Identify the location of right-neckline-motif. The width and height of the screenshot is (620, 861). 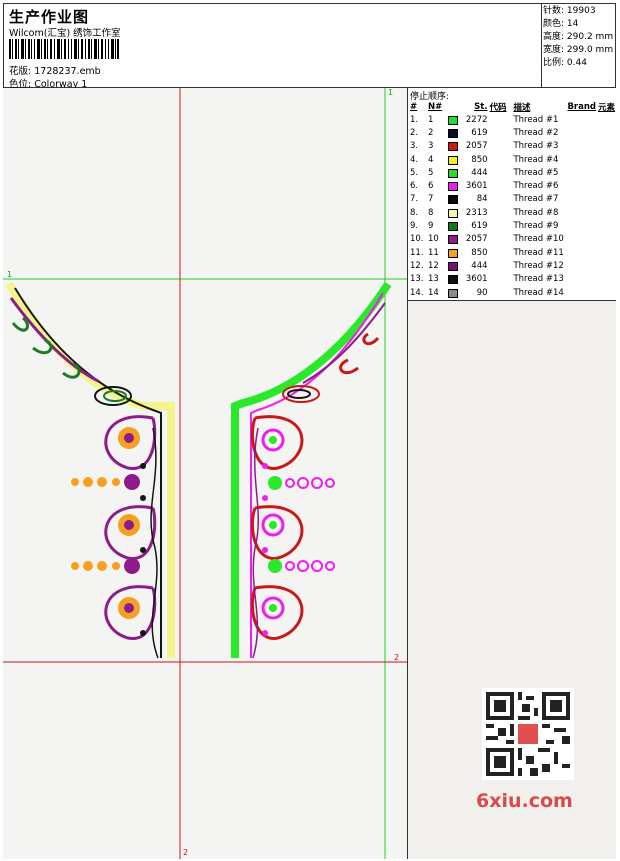
(311, 470).